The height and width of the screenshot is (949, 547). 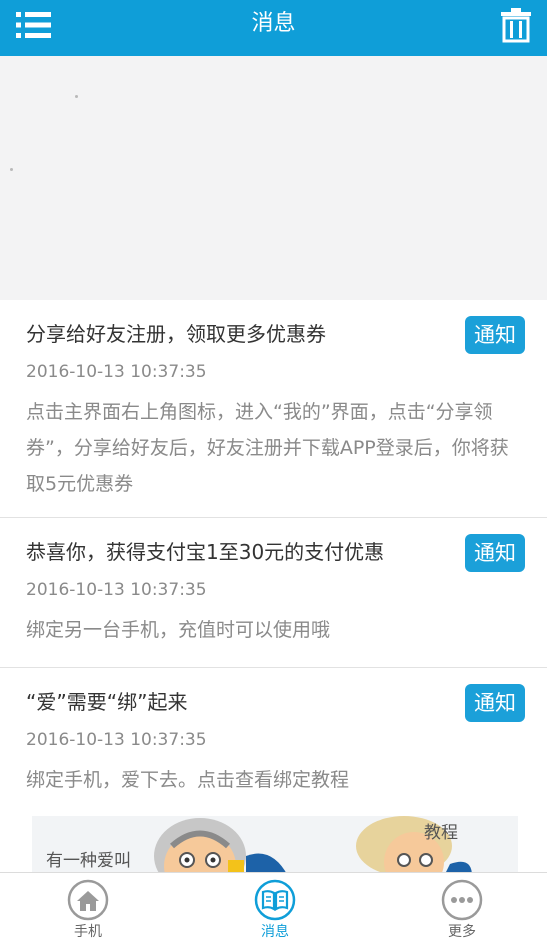 I want to click on trash-icon, so click(x=516, y=25).